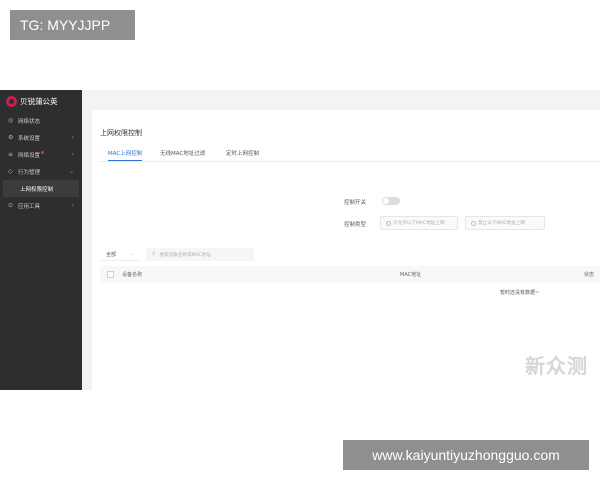 The height and width of the screenshot is (480, 600). I want to click on control-switch-label: 控制开关, so click(355, 203).